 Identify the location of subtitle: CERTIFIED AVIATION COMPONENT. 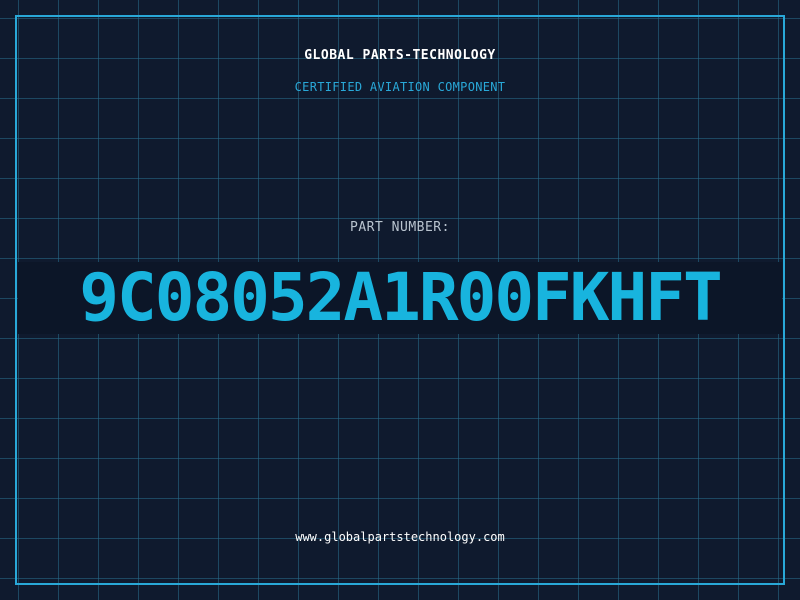
(400, 87).